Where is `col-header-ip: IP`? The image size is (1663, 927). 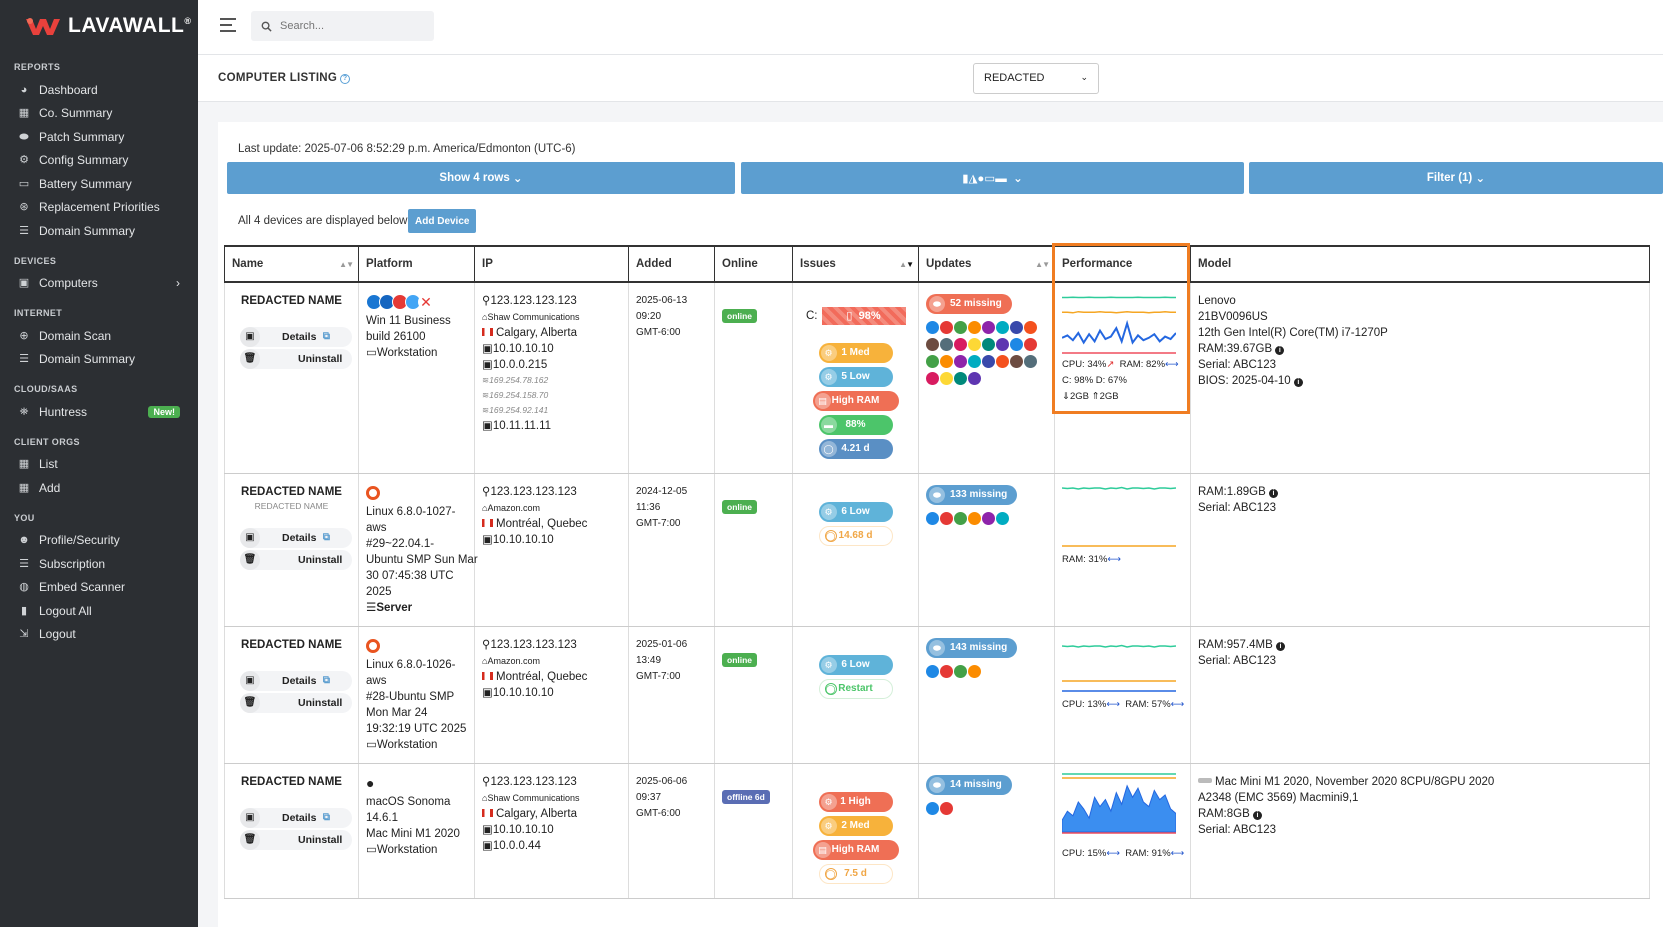
col-header-ip: IP is located at coordinates (551, 264).